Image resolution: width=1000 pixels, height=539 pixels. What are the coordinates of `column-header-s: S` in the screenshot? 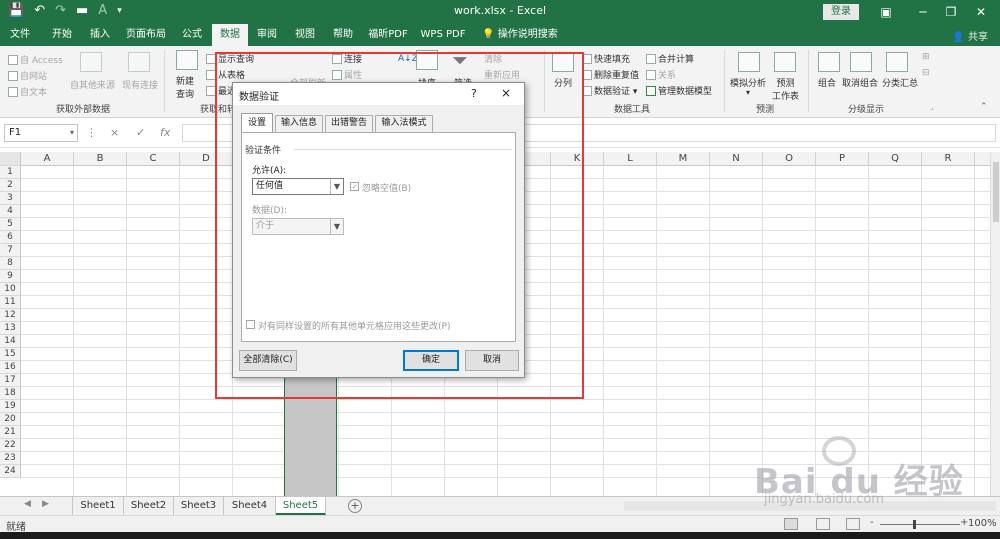 It's located at (982, 159).